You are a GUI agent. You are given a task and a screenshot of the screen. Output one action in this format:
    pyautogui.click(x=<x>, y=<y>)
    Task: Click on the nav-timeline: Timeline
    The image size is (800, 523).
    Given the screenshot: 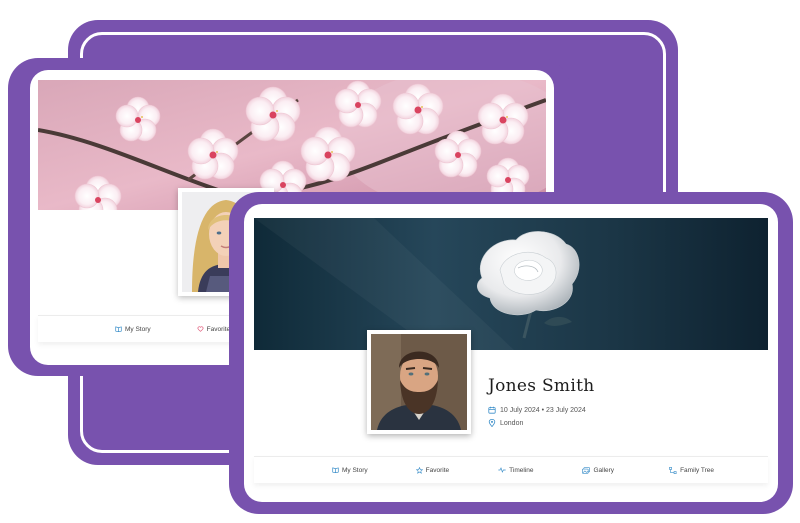 What is the action you would take?
    pyautogui.click(x=515, y=470)
    